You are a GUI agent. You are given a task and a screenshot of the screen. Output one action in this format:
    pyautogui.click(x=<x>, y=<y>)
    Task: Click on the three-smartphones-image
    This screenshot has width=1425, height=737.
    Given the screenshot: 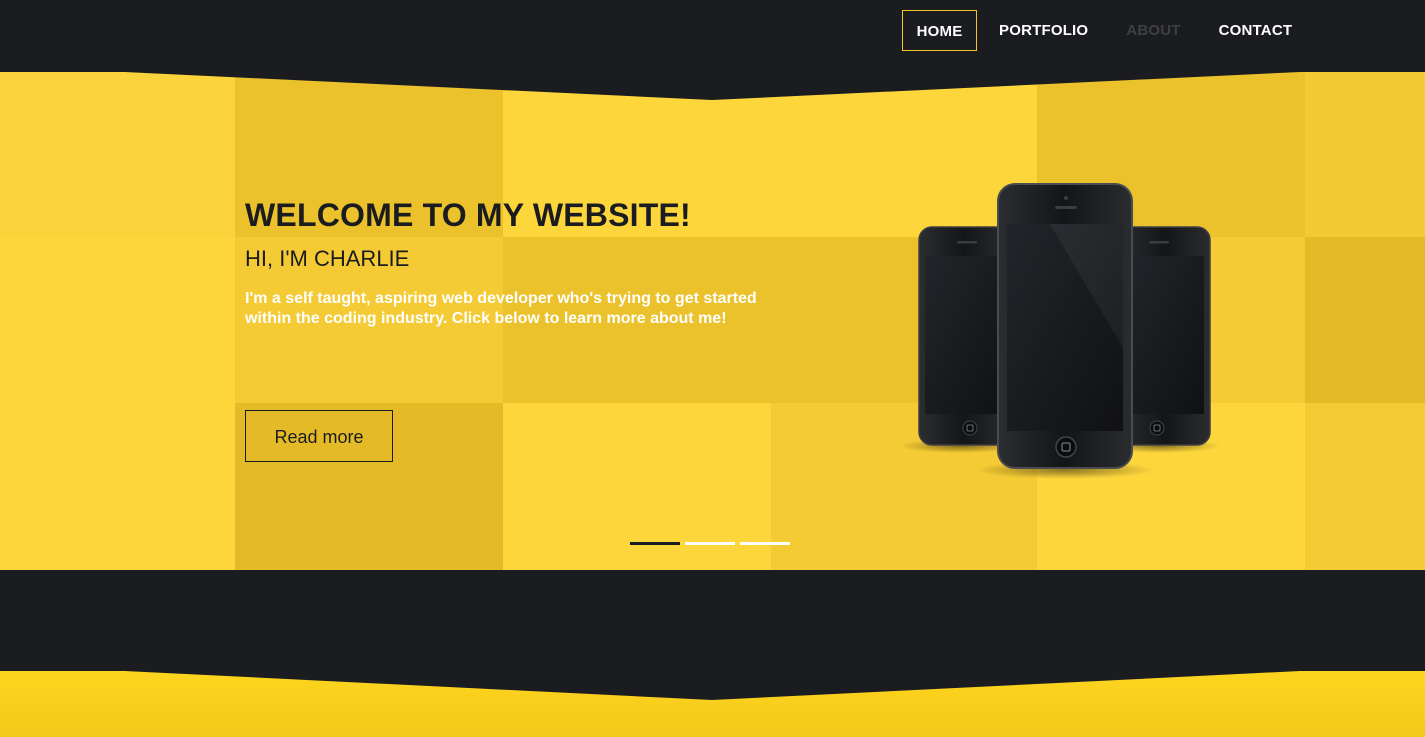 What is the action you would take?
    pyautogui.click(x=1060, y=331)
    